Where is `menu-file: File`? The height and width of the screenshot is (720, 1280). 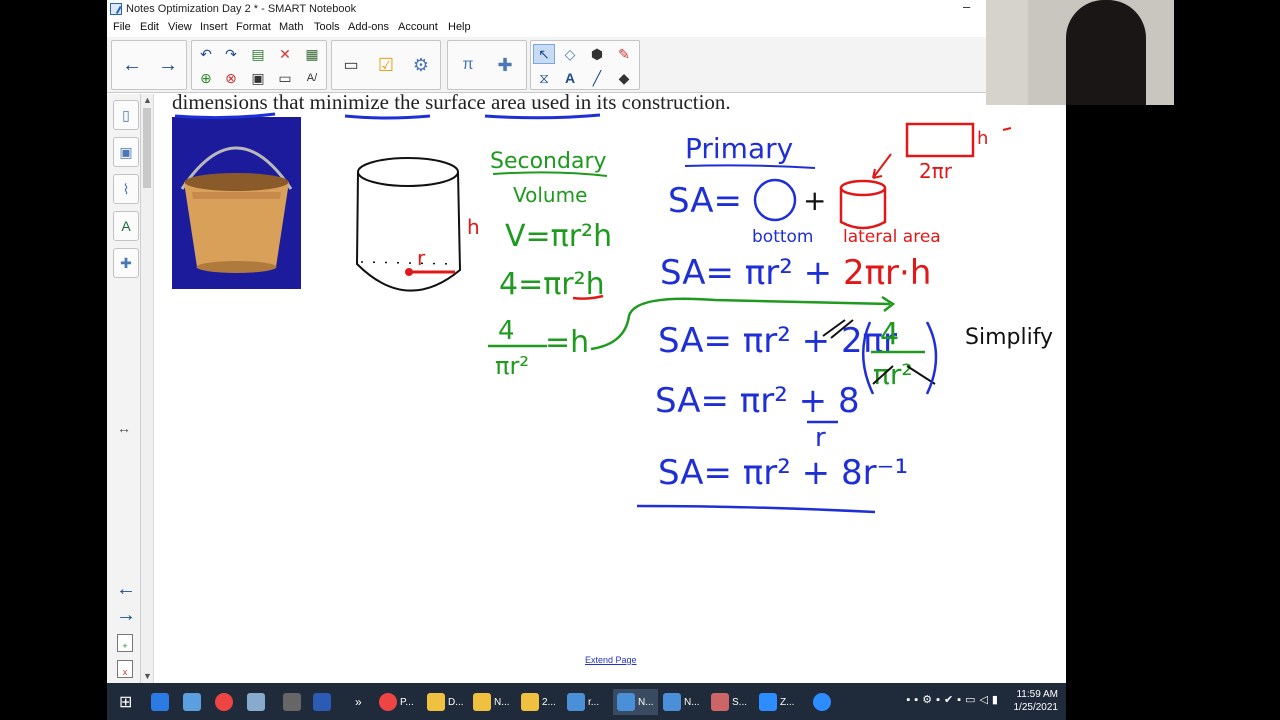
menu-file: File is located at coordinates (122, 27).